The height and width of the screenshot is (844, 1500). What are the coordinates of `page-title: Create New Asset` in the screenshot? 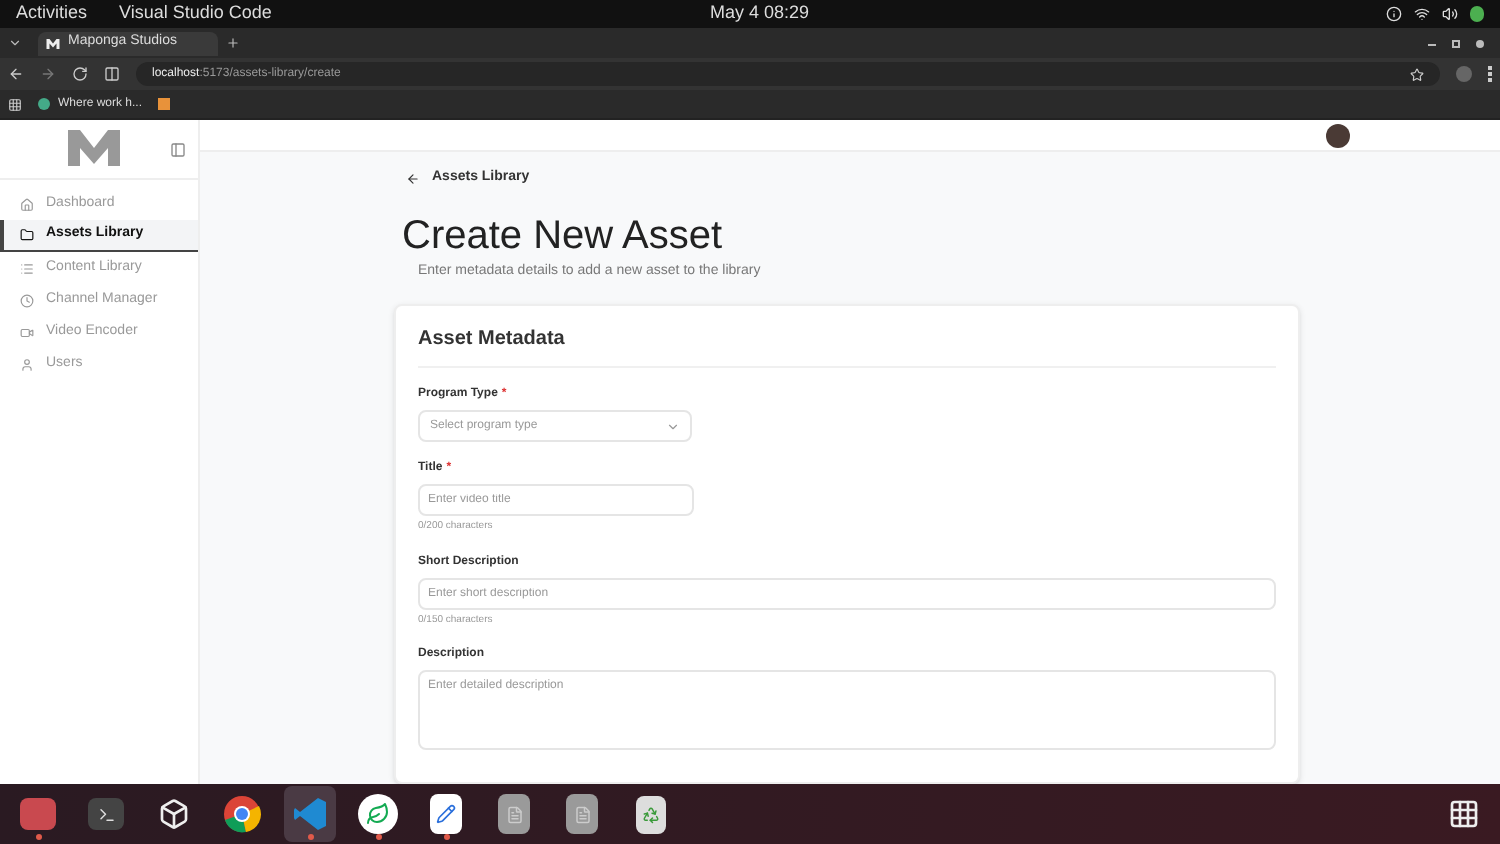 It's located at (563, 235).